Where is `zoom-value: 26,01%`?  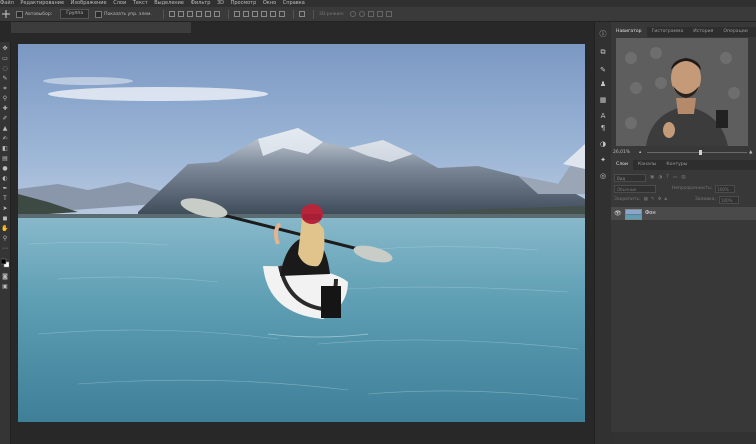
zoom-value: 26,01% is located at coordinates (621, 152).